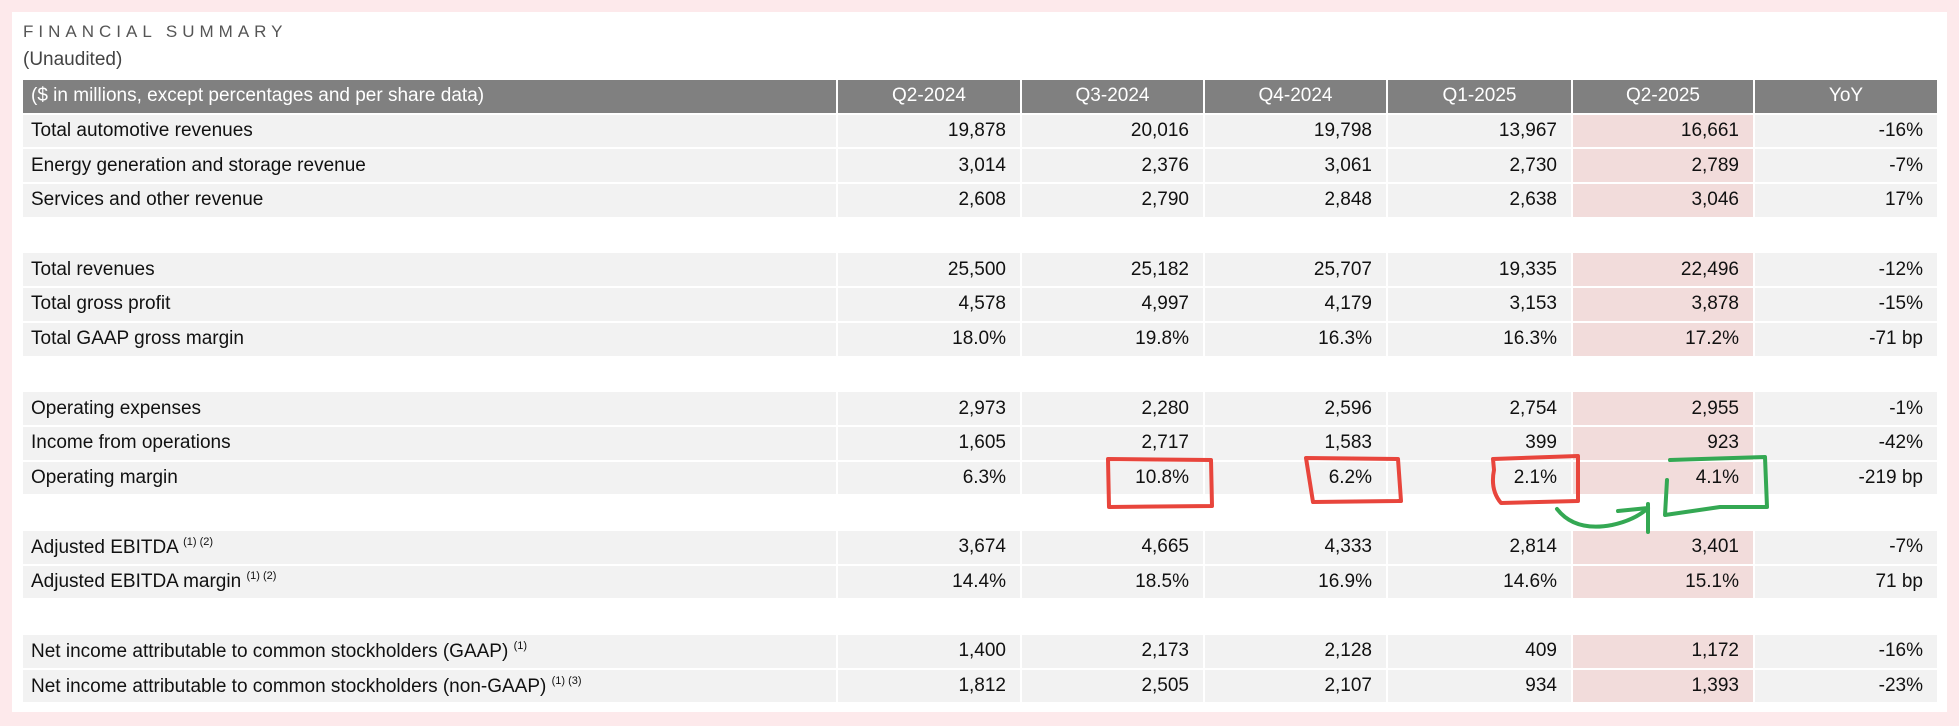 Image resolution: width=1959 pixels, height=726 pixels. I want to click on value-cell: 14.4%, so click(930, 583).